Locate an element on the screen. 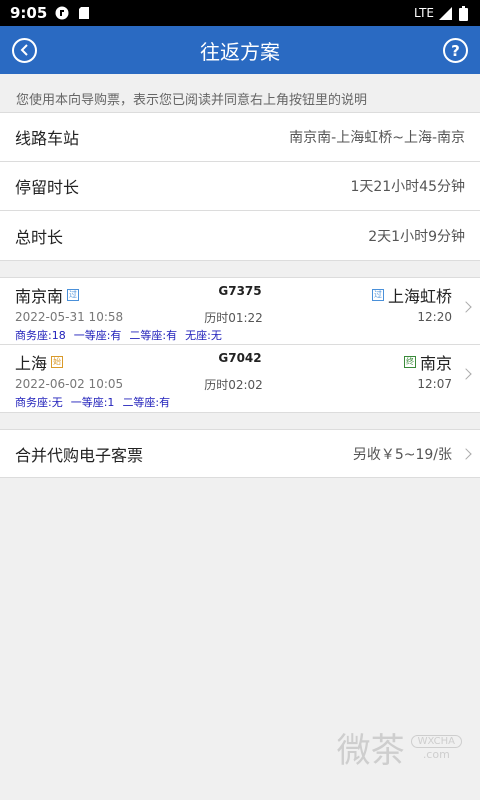  duration: 历时02:02 is located at coordinates (233, 384).